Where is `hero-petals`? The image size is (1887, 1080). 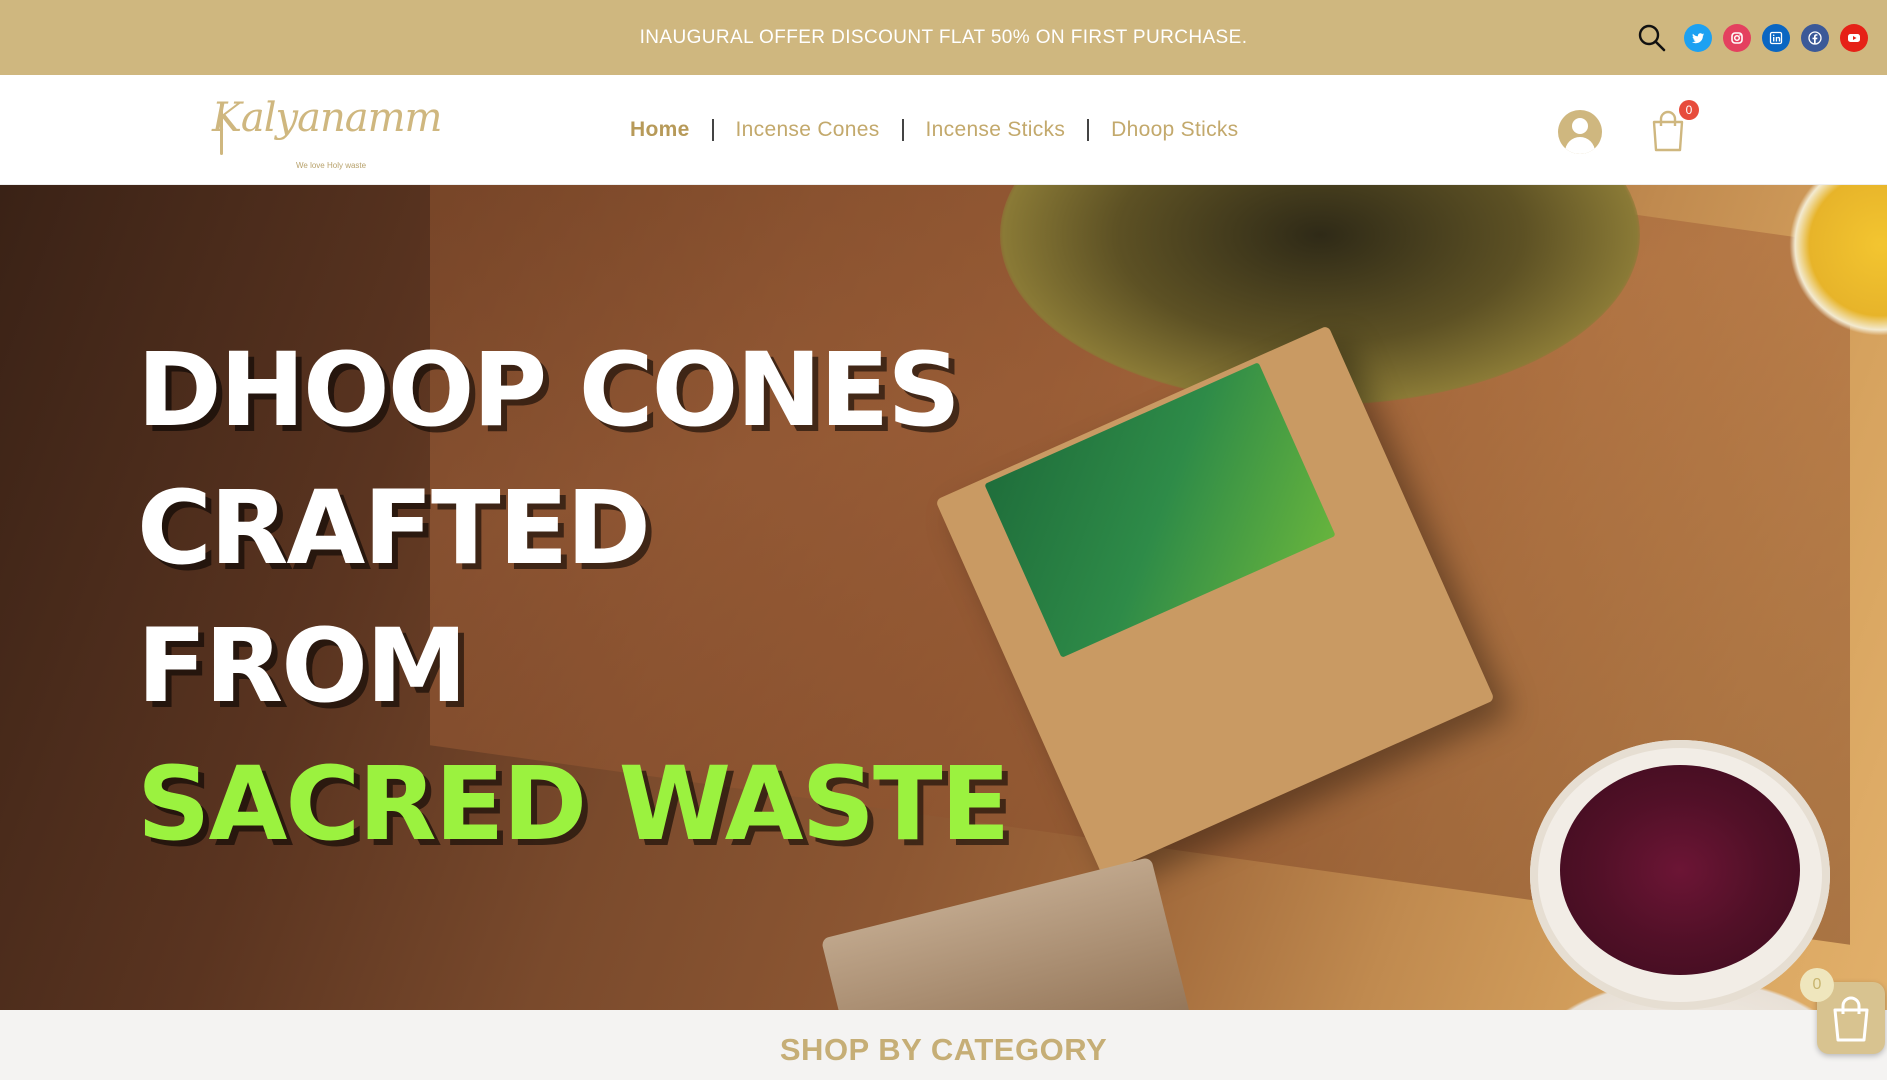 hero-petals is located at coordinates (1680, 870).